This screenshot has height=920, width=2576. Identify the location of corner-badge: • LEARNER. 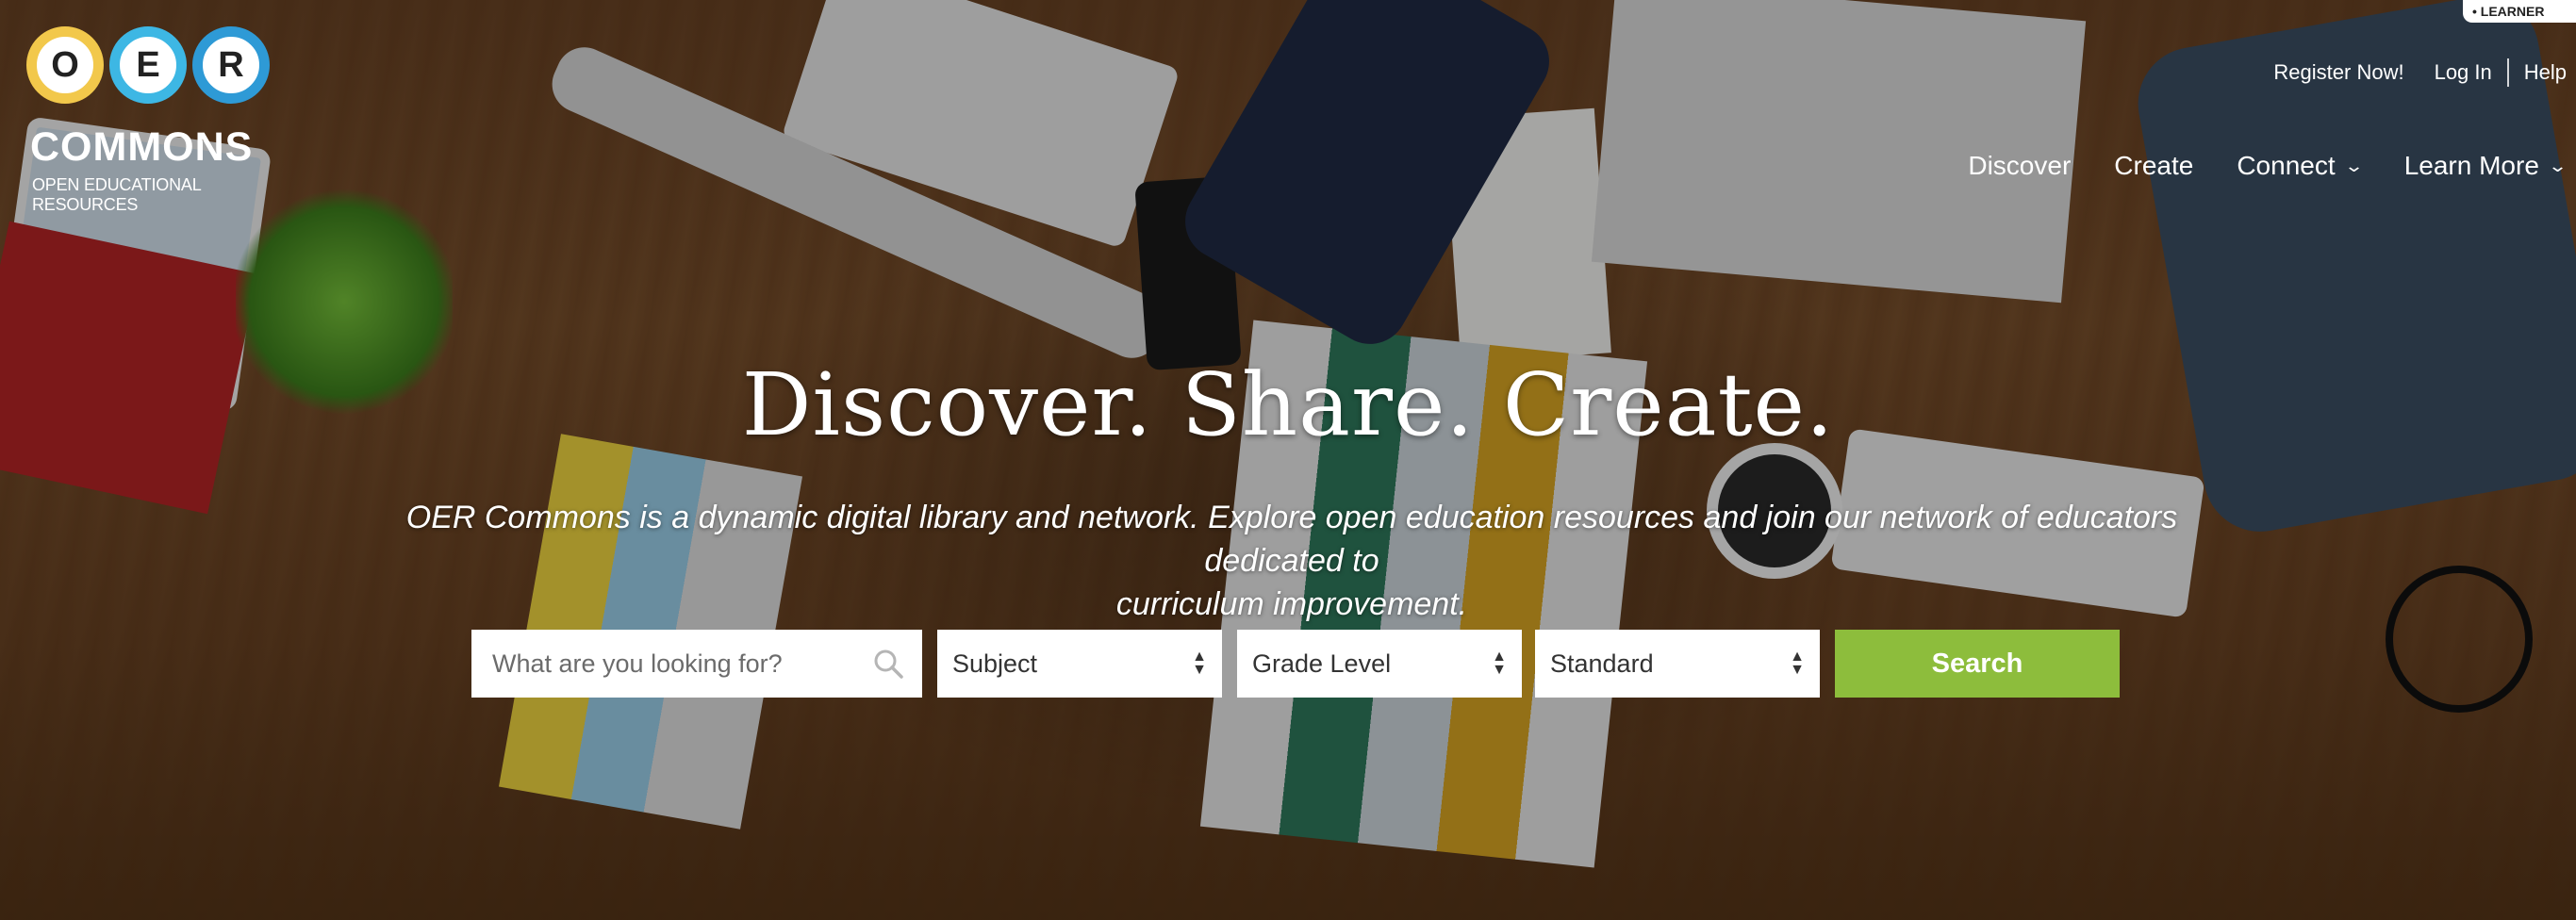
(2519, 12).